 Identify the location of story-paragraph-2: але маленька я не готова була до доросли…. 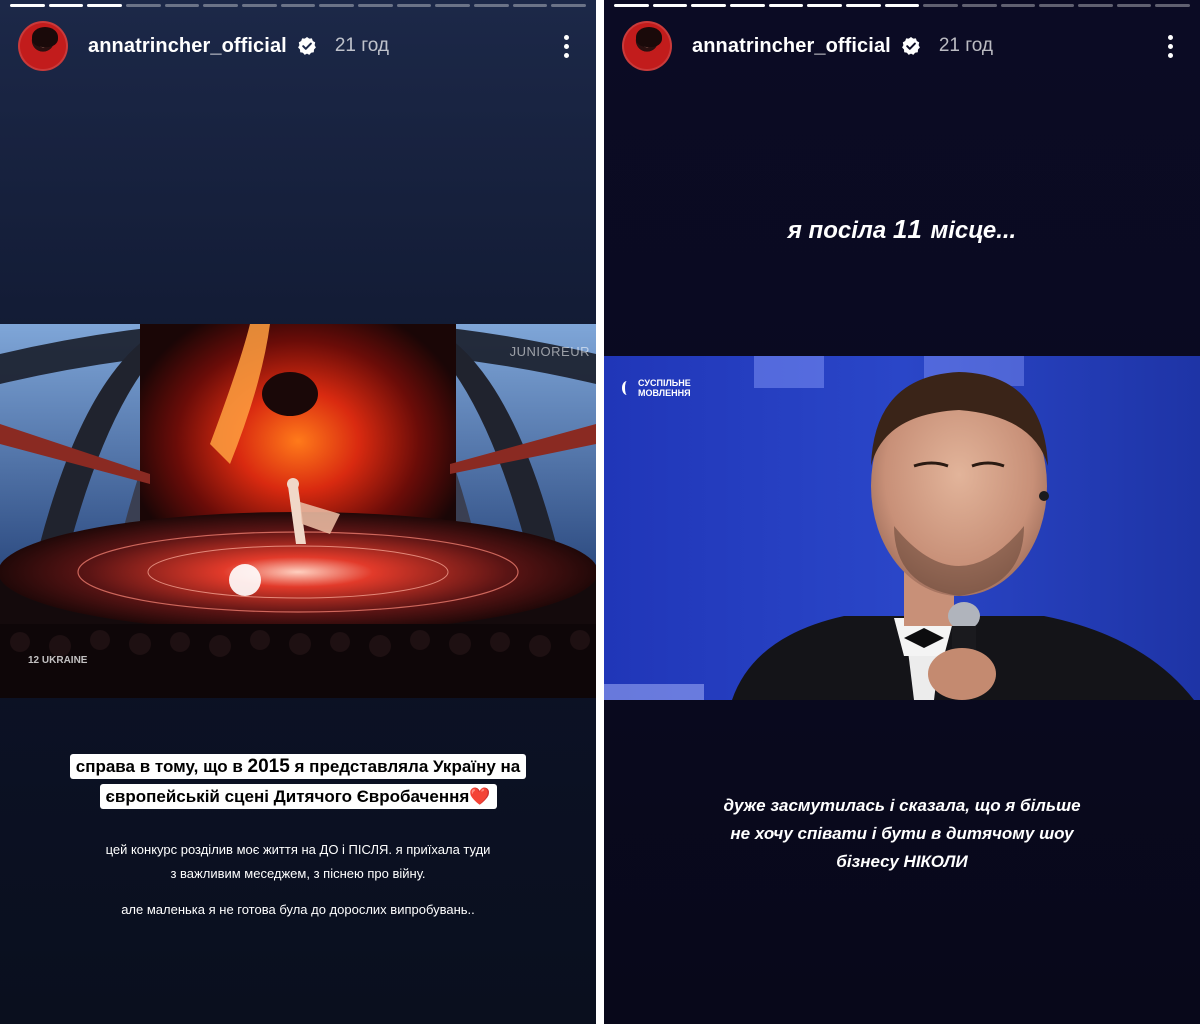
(298, 909).